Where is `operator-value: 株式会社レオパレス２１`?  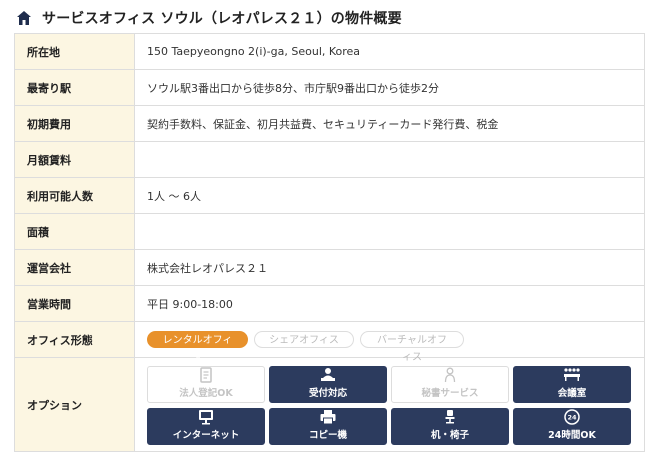
operator-value: 株式会社レオパレス２１ is located at coordinates (390, 267).